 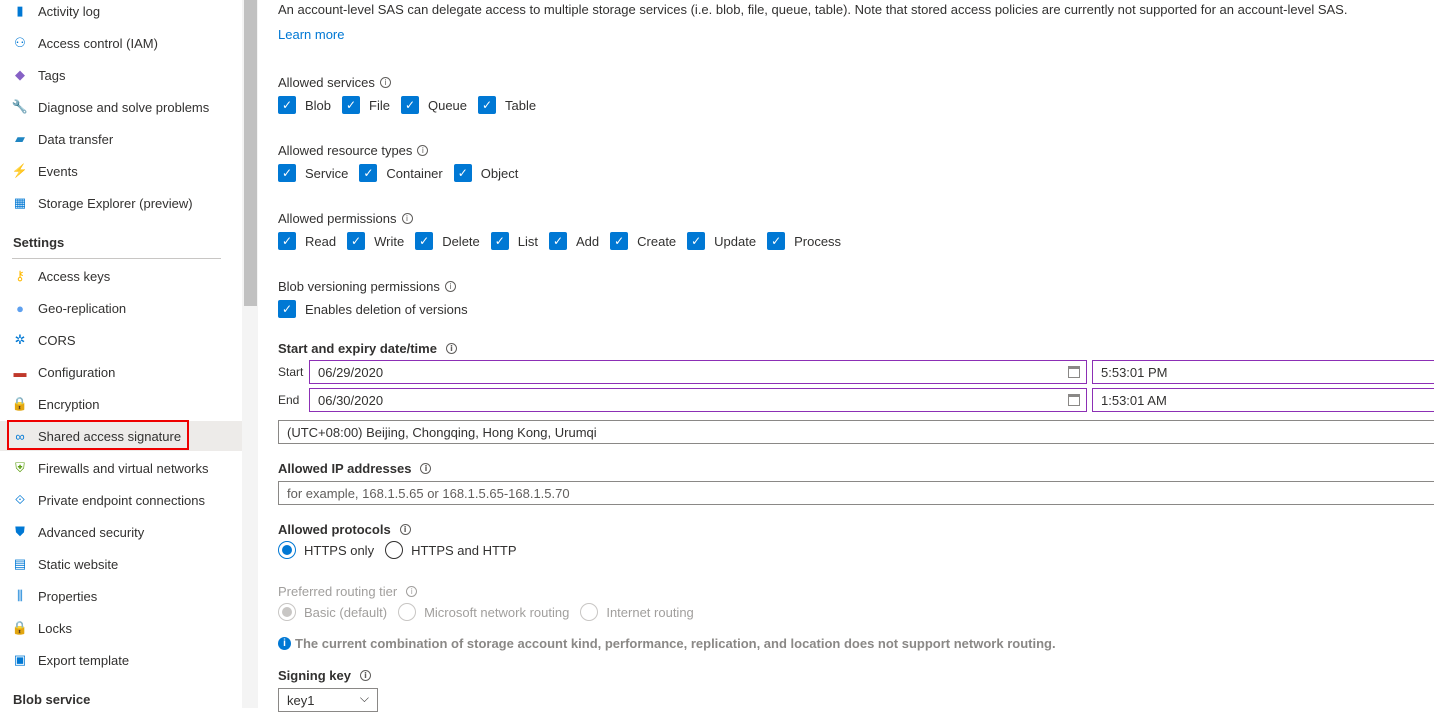 What do you see at coordinates (735, 241) in the screenshot?
I see `checkbox-label: Update` at bounding box center [735, 241].